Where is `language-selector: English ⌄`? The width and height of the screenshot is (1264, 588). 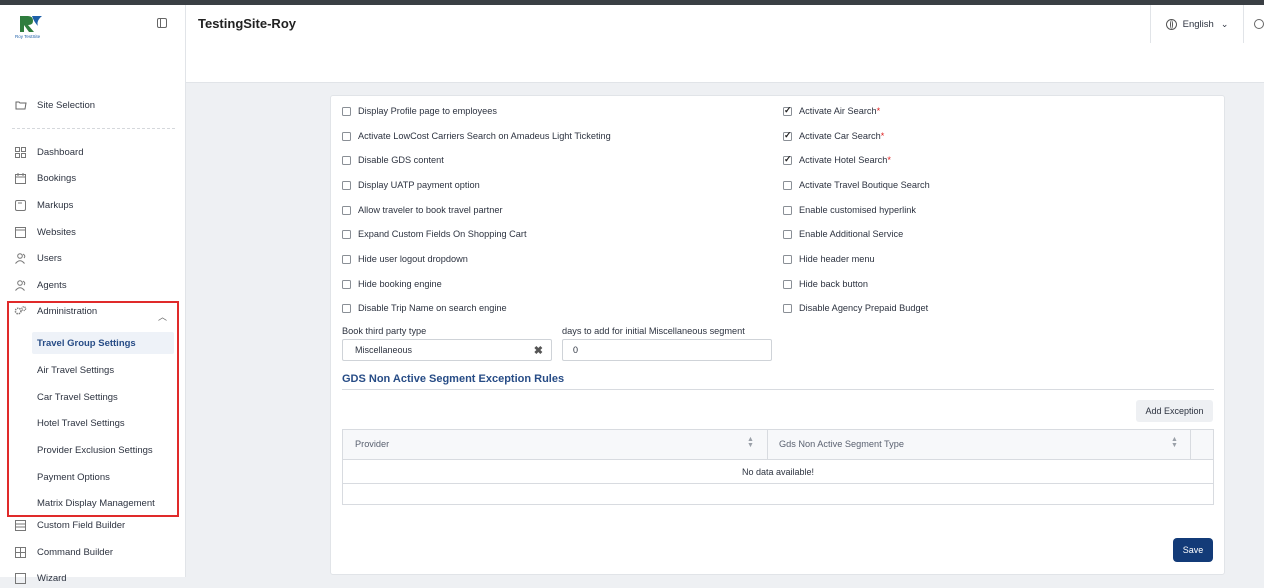 language-selector: English ⌄ is located at coordinates (1197, 24).